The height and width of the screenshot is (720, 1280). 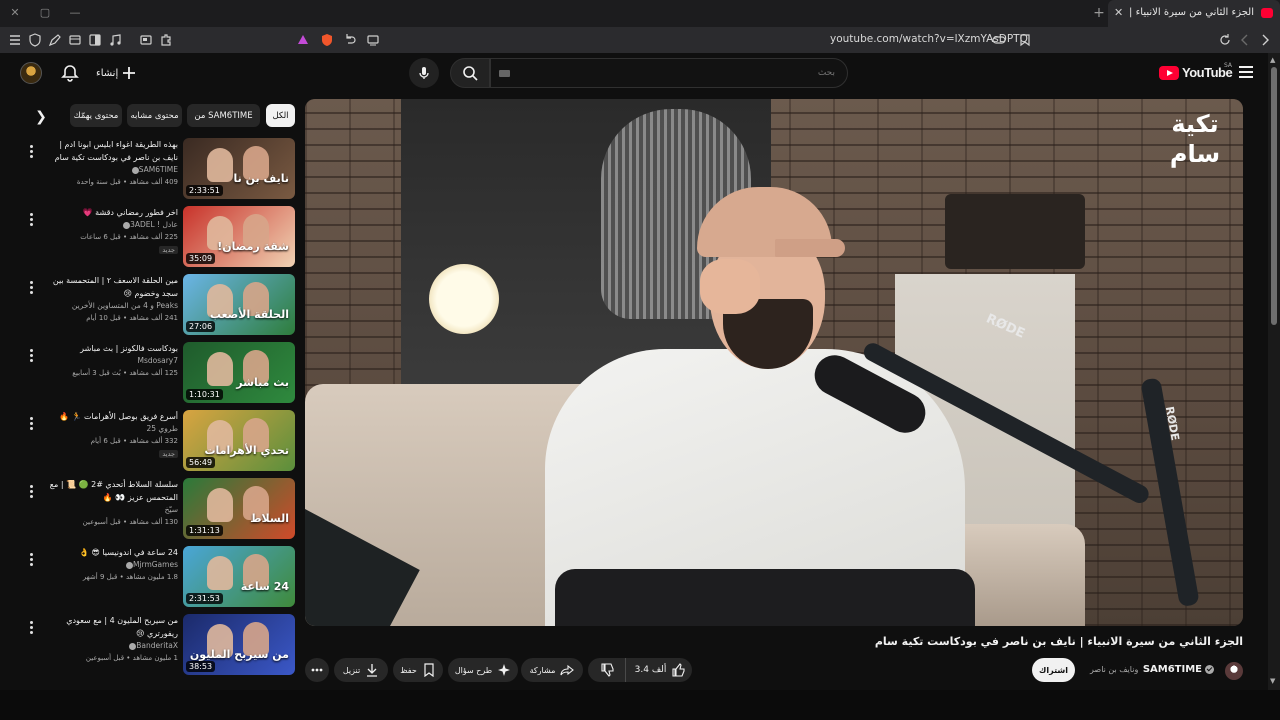 I want to click on share-button: مشاركة, so click(x=552, y=670).